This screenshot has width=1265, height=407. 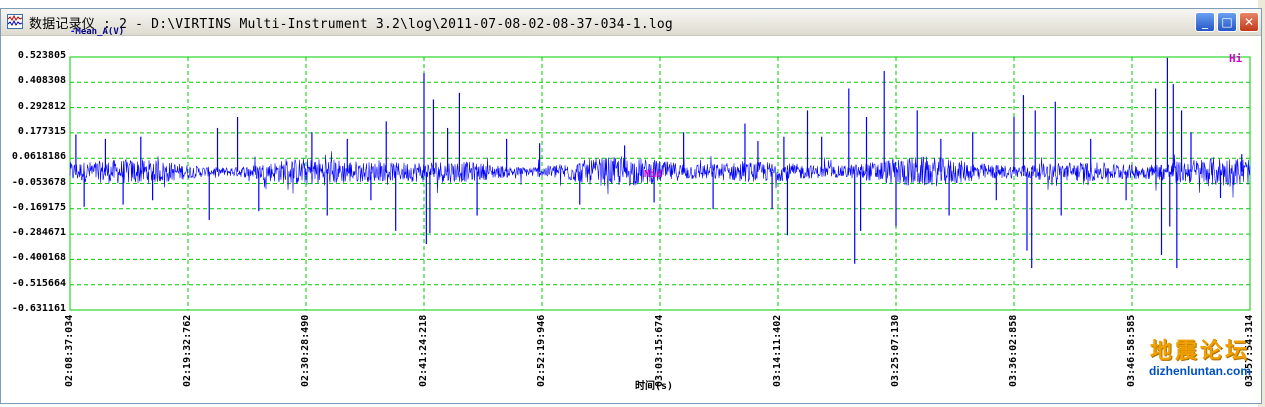 I want to click on x-tick-label: 02:30:28:490, so click(x=305, y=350).